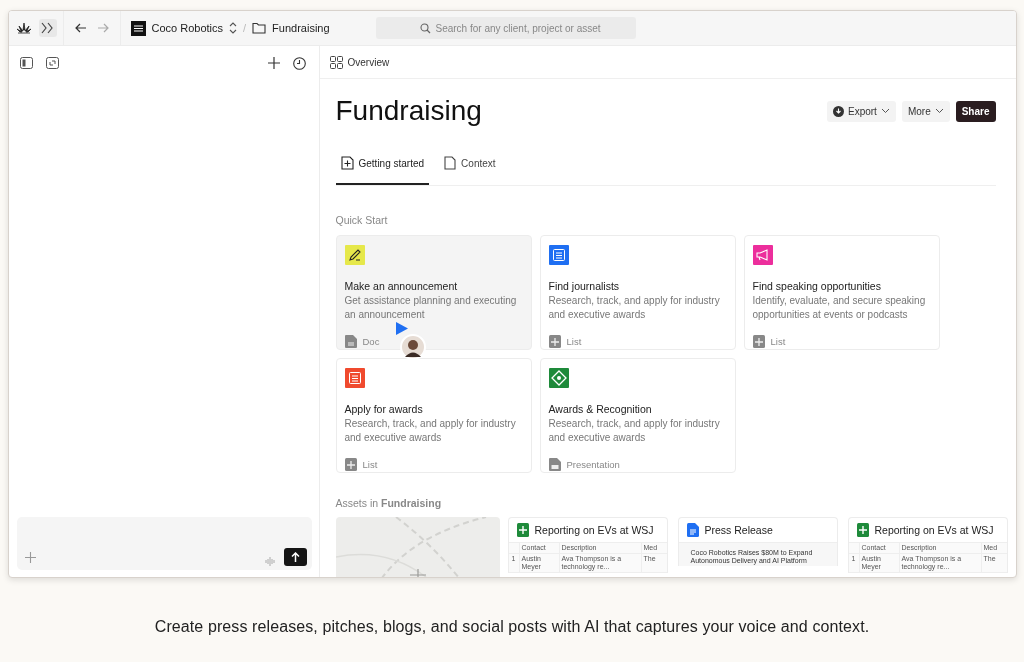  I want to click on expand-sidebar-button, so click(47, 28).